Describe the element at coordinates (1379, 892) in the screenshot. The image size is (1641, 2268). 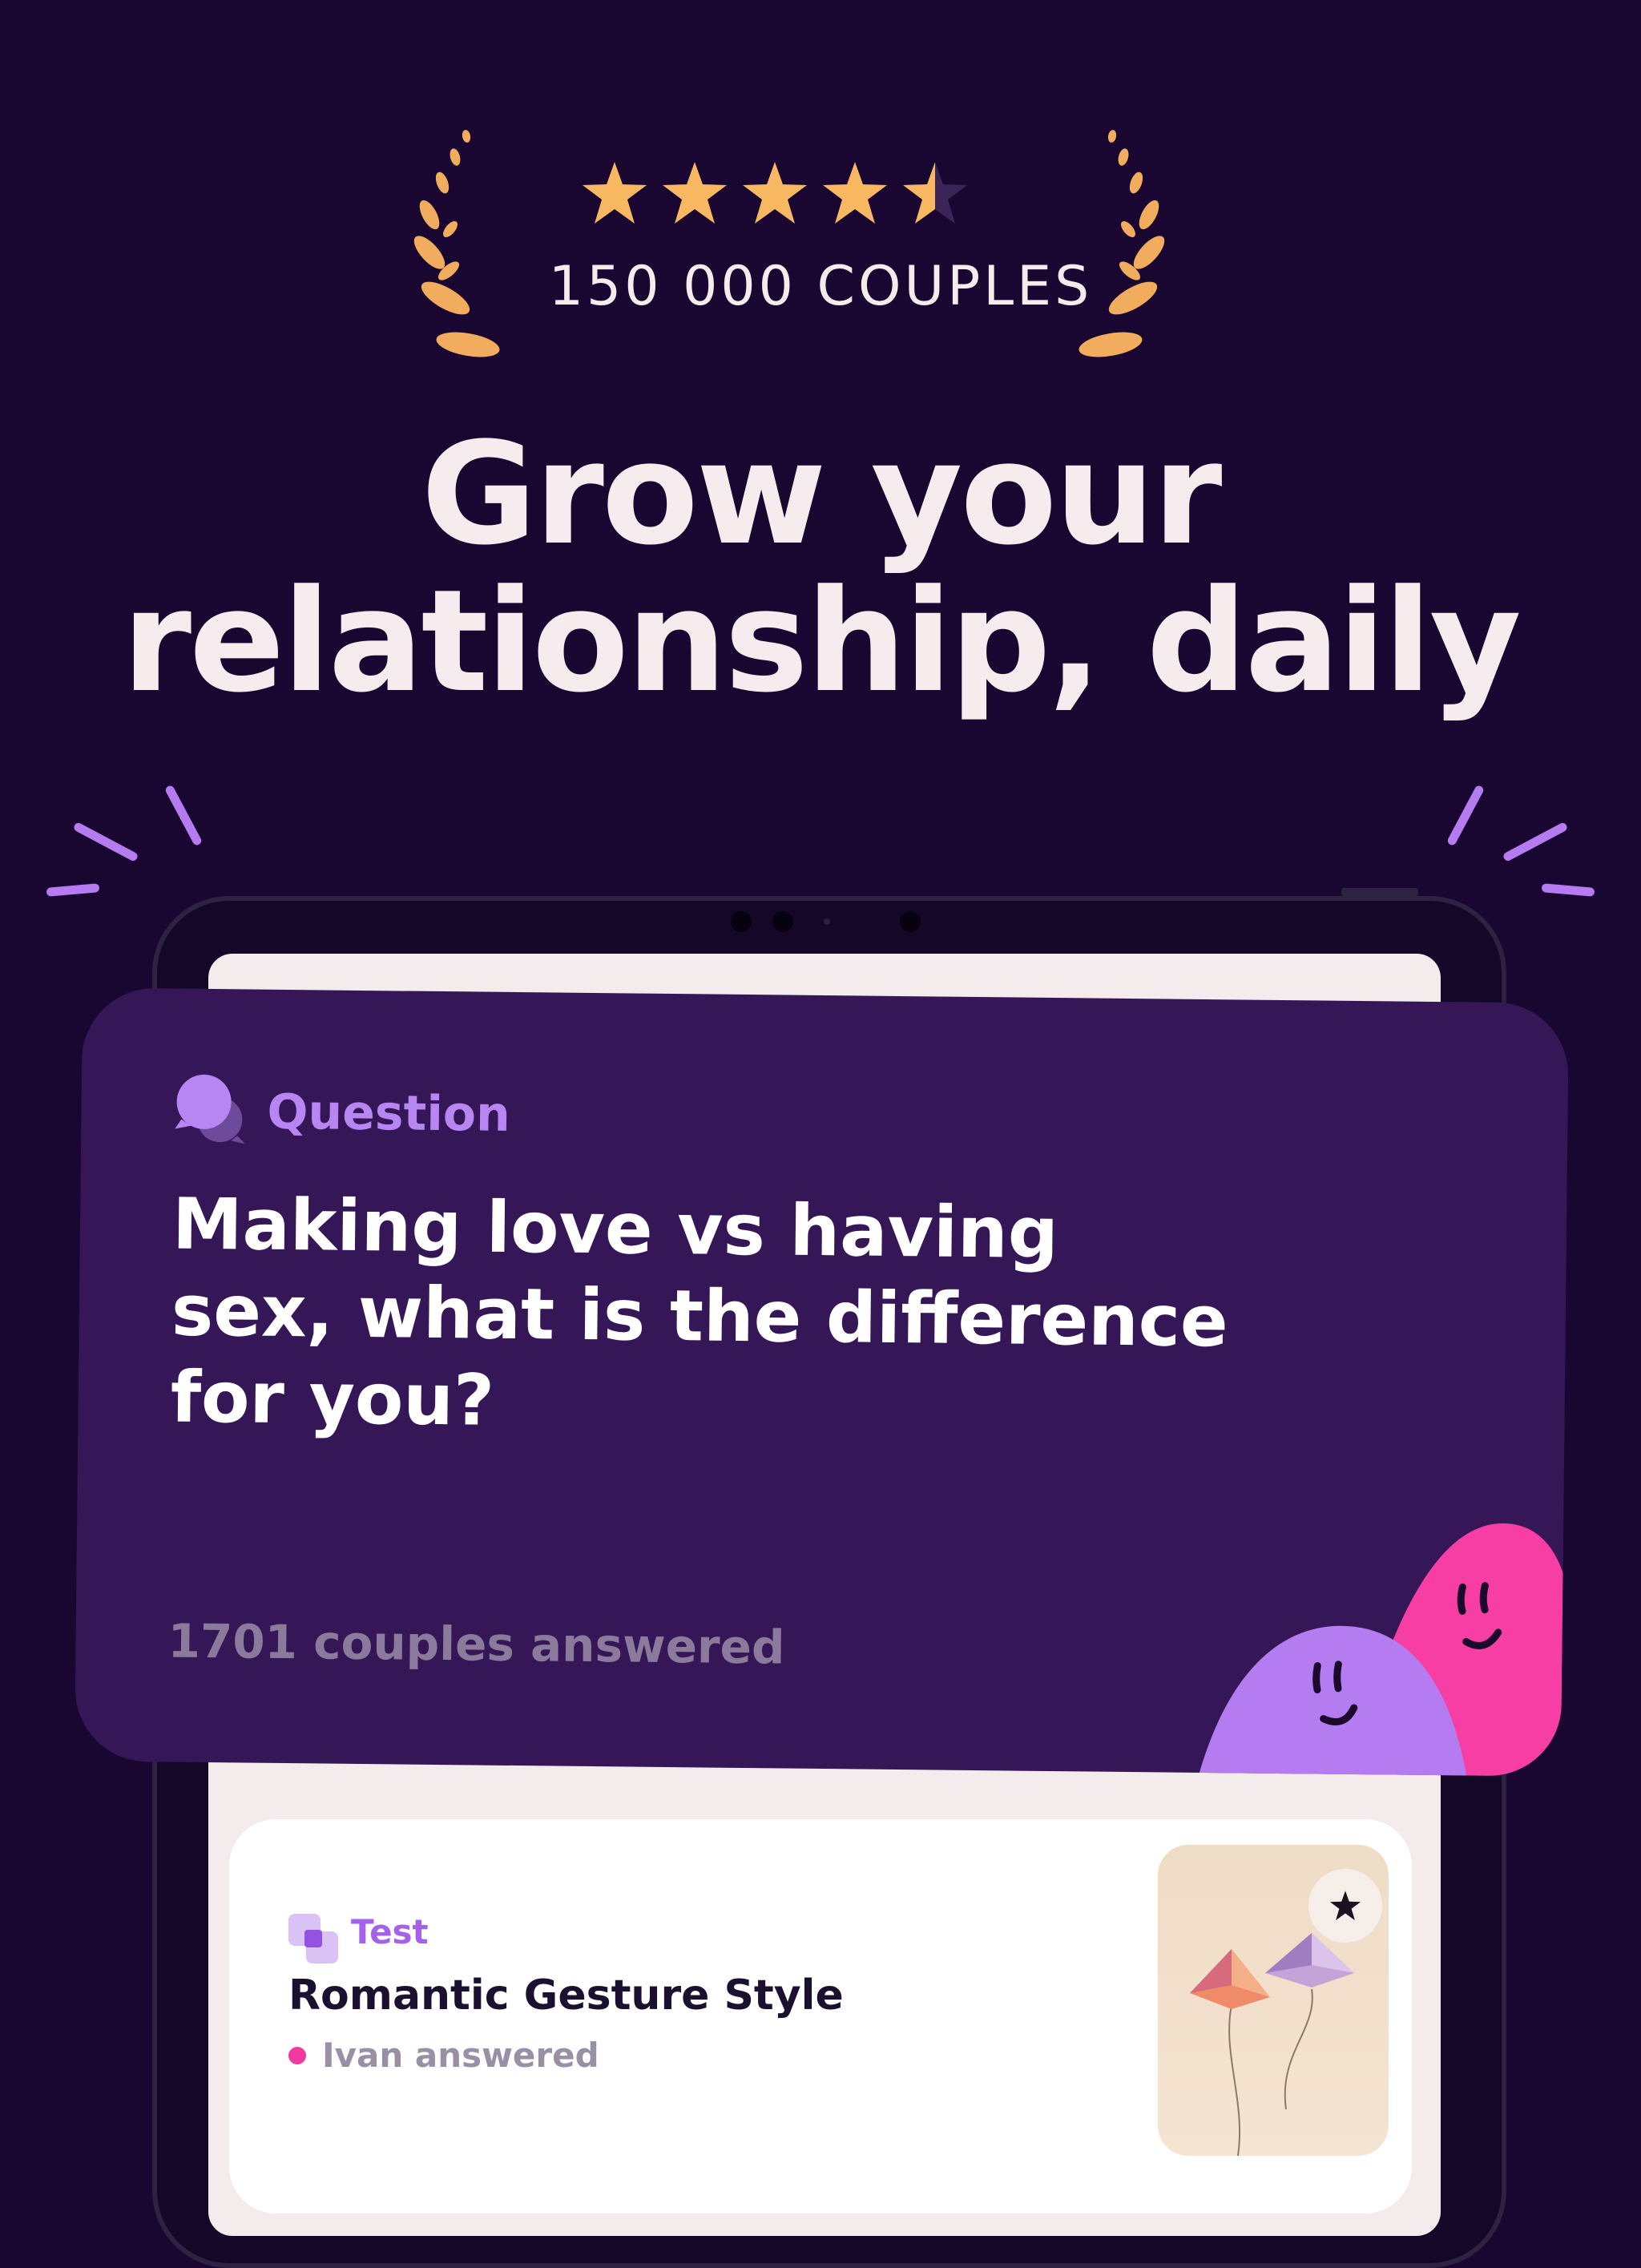
I see `device-side-button` at that location.